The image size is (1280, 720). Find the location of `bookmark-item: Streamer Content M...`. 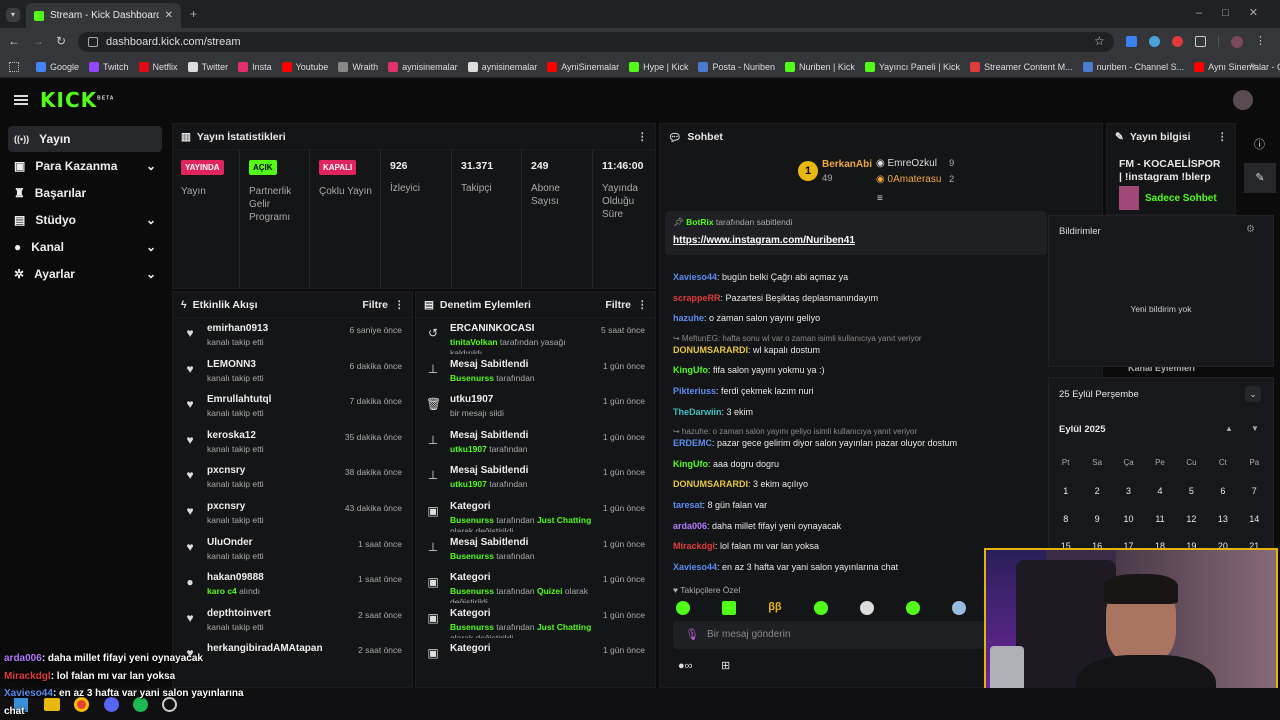

bookmark-item: Streamer Content M... is located at coordinates (1021, 66).